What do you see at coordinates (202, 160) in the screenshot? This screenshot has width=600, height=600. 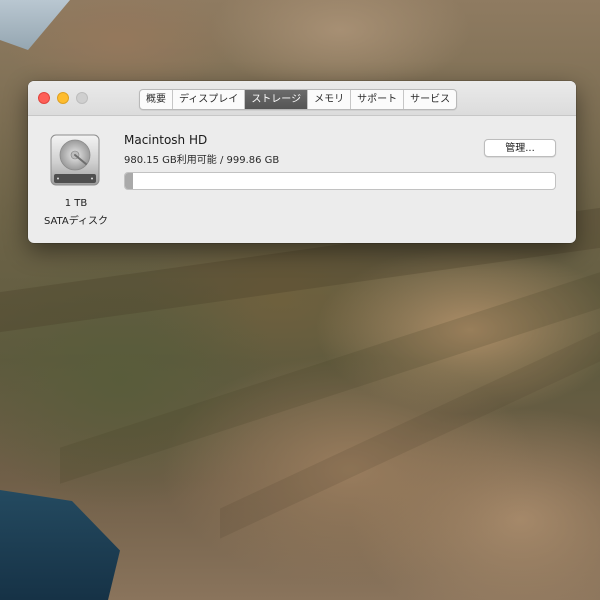 I see `disk-usage-text: 980.15 GB利用可能 / 999.86 GB` at bounding box center [202, 160].